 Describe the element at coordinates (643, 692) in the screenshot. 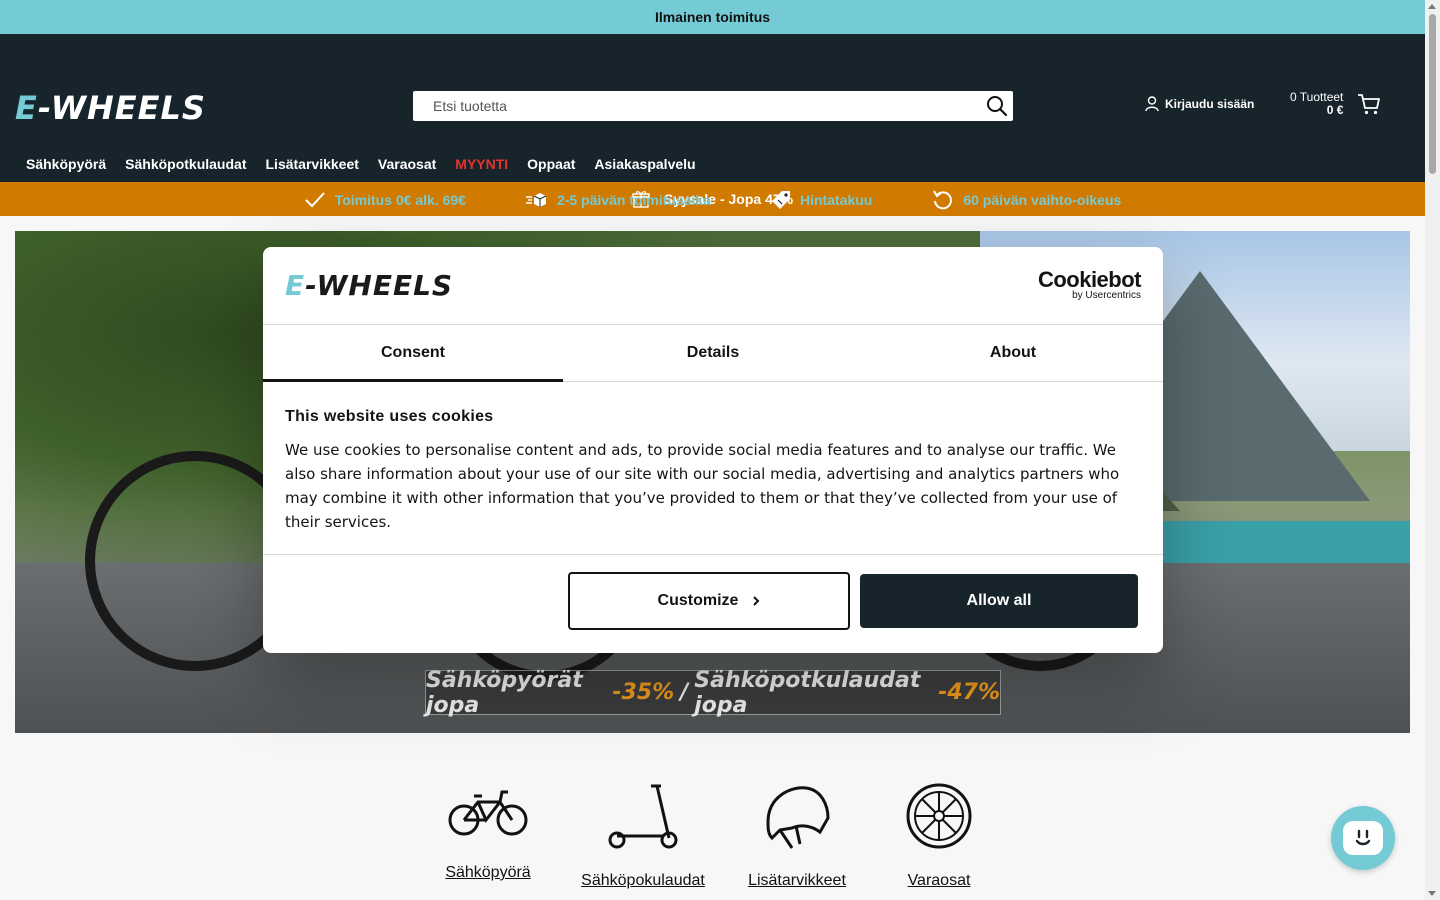

I see `hero-banner-pct-1: -35%` at that location.